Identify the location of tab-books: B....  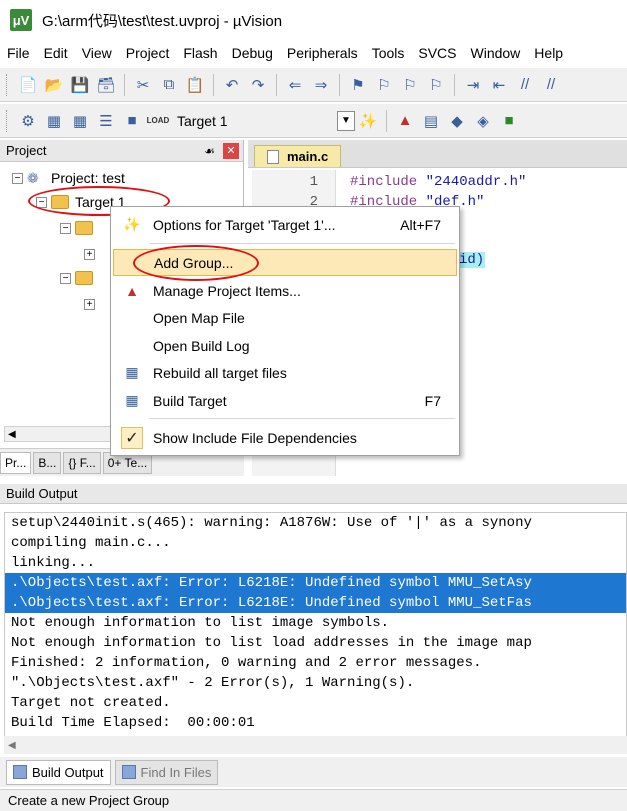
(47, 462).